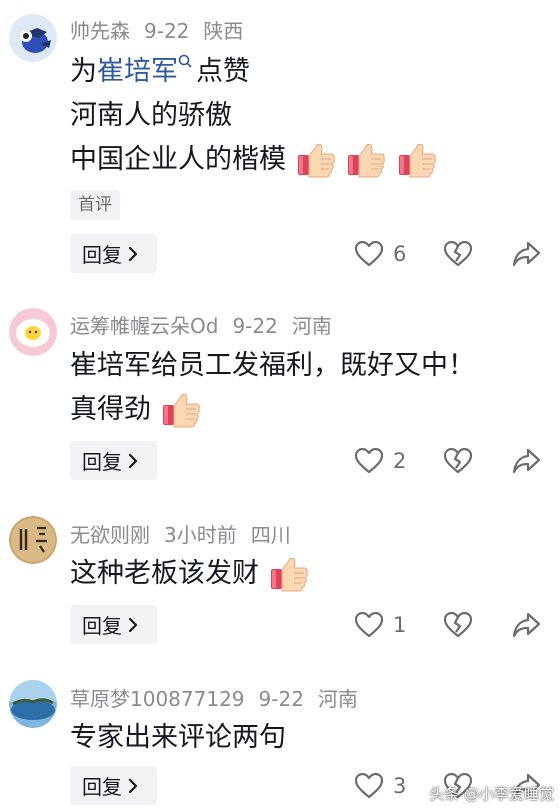 Image resolution: width=560 pixels, height=808 pixels. Describe the element at coordinates (178, 737) in the screenshot. I see `comment-text-line: 专家出来评论两句` at that location.